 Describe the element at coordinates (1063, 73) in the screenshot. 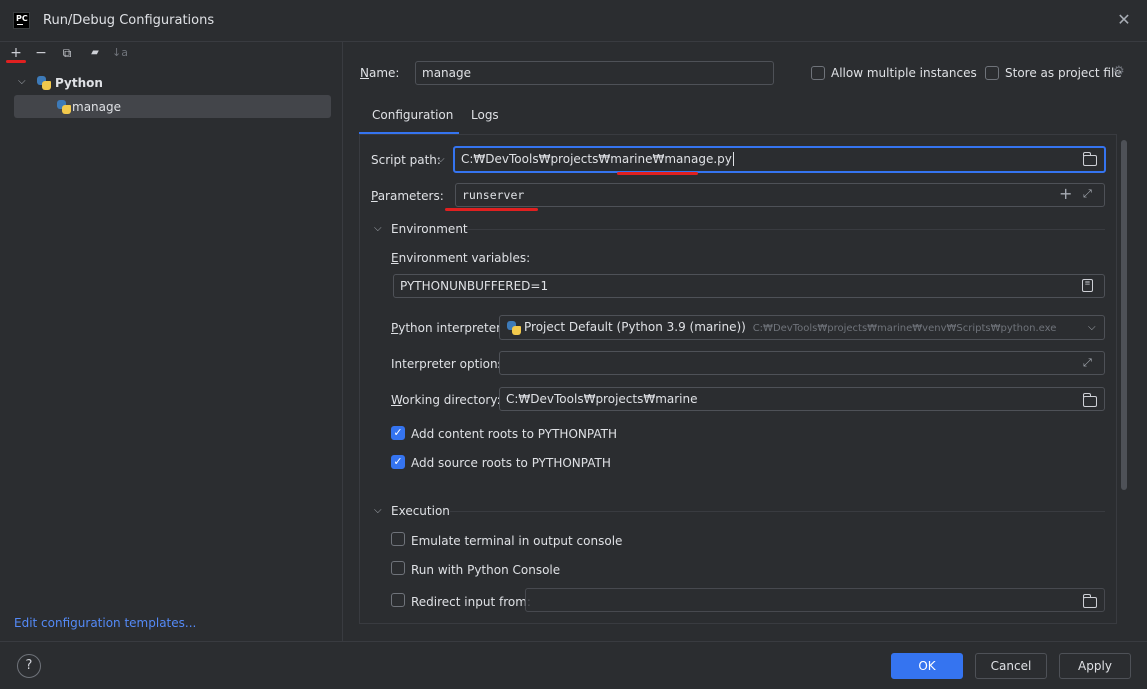

I see `store-as-file-label: Store as project file` at that location.